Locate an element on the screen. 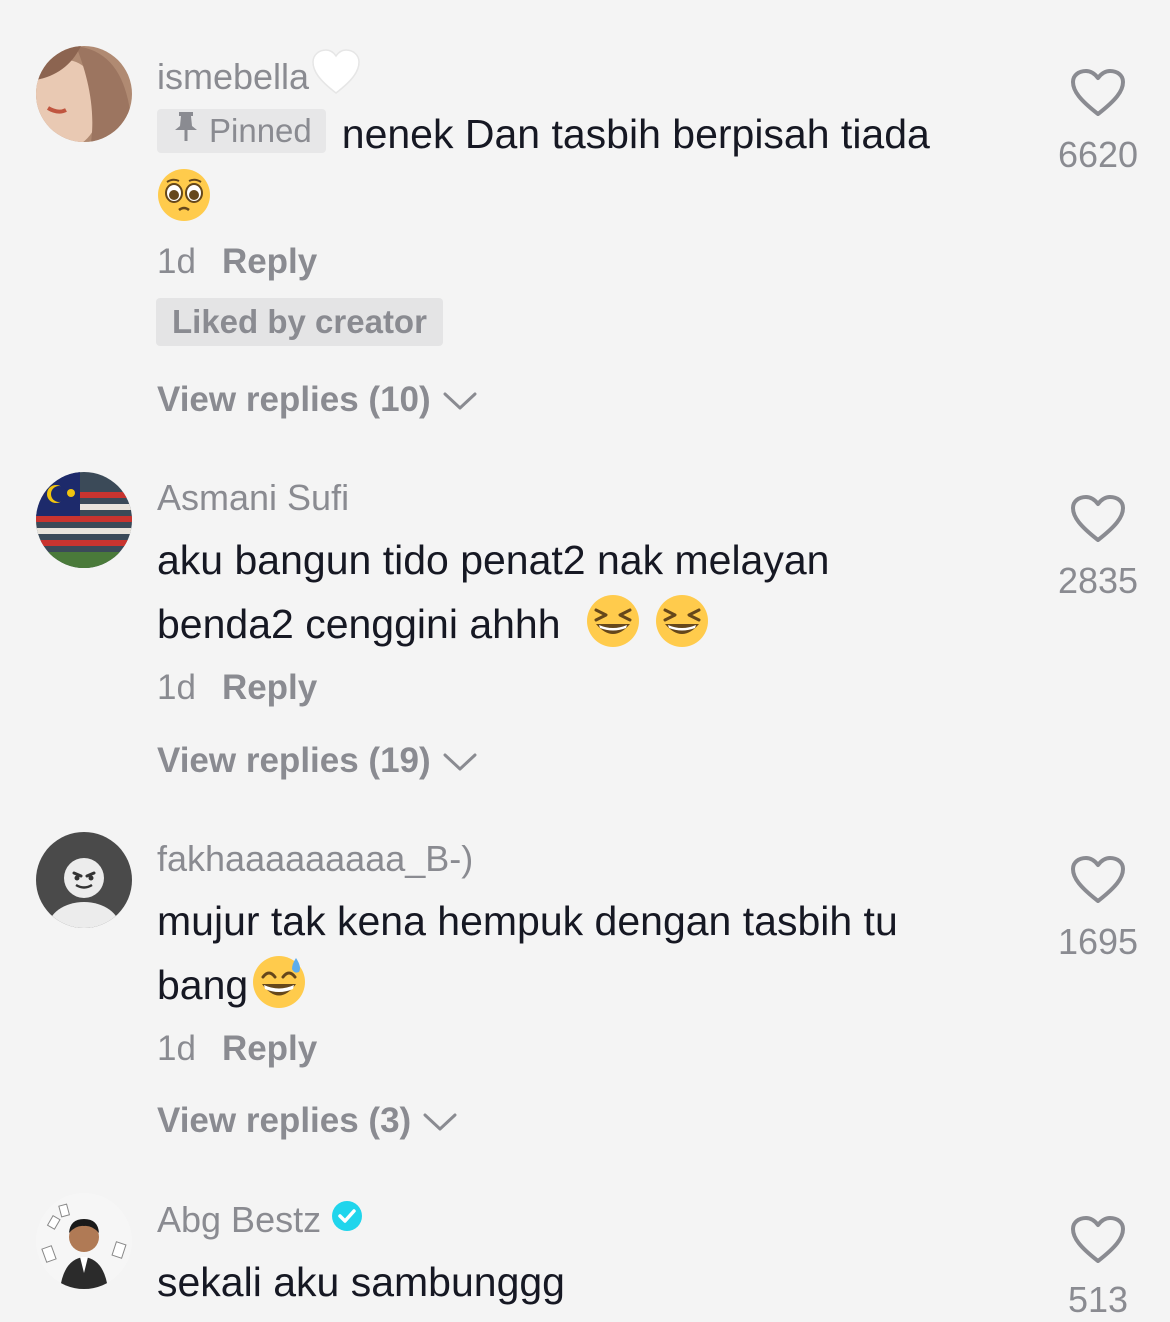 This screenshot has width=1170, height=1322. like-column: 1695 is located at coordinates (1098, 909).